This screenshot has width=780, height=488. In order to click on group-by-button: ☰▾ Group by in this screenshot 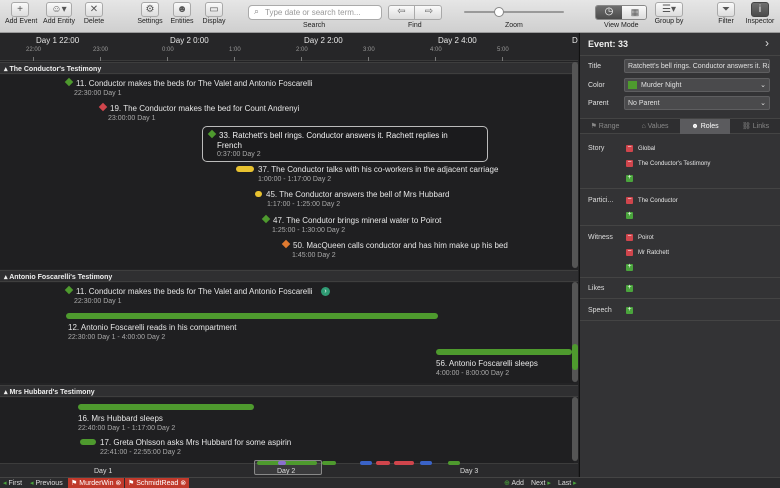, I will do `click(669, 13)`.